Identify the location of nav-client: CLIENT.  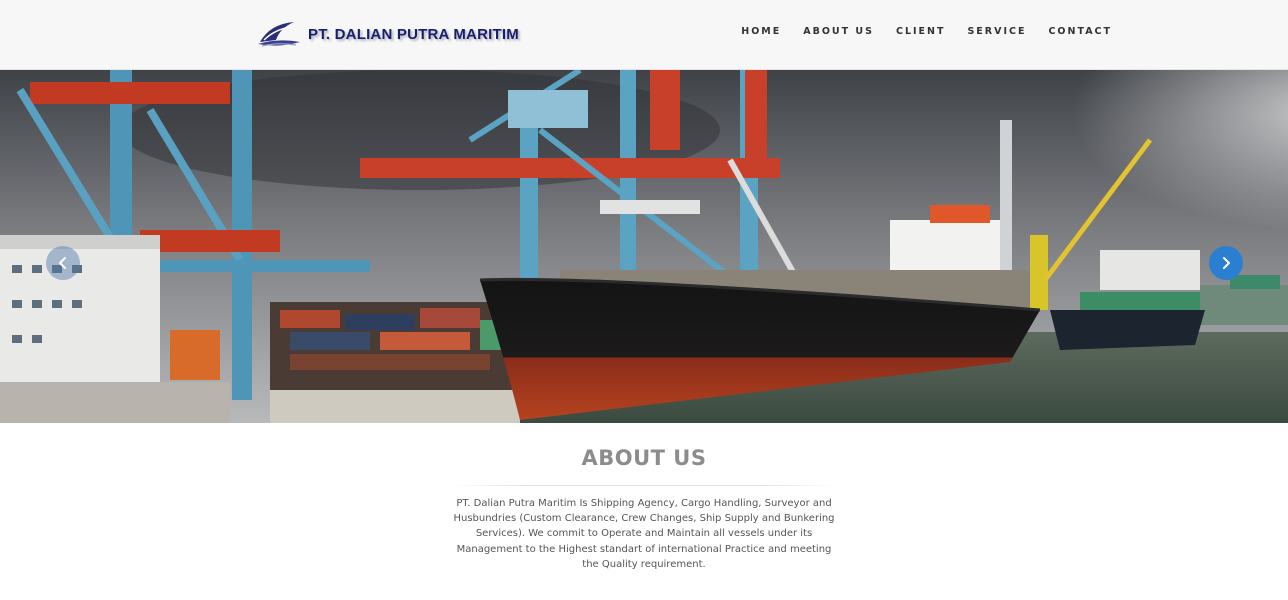
(920, 31).